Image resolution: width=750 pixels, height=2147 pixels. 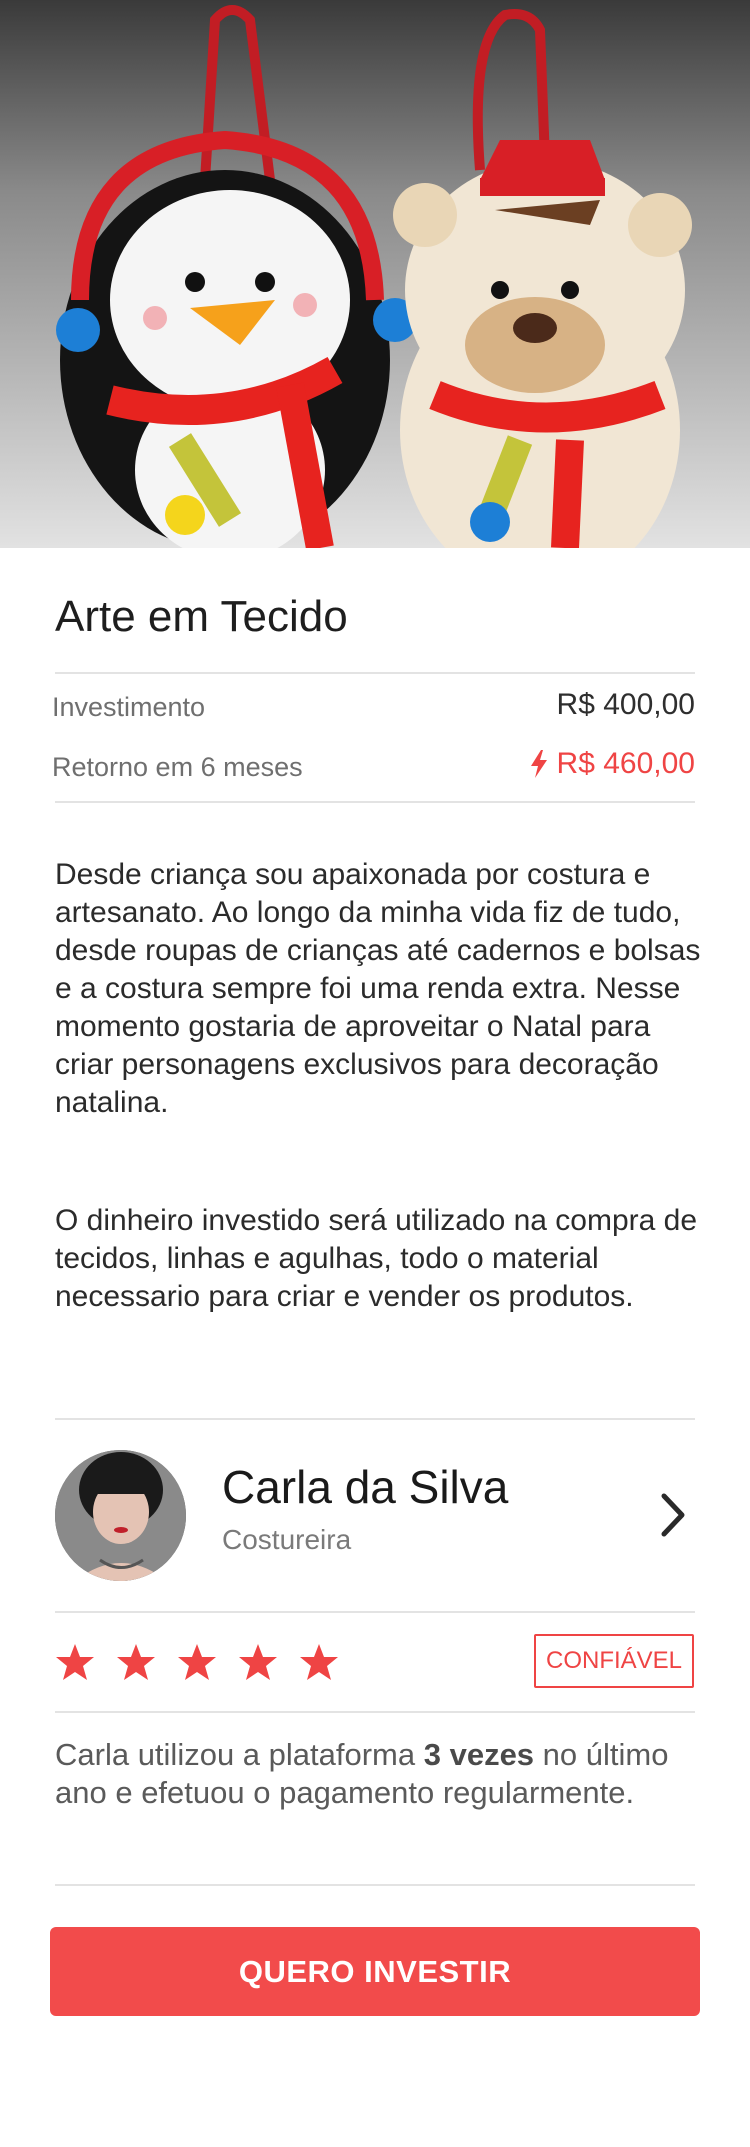 I want to click on trust-badge: CONFIÁVEL, so click(x=614, y=1661).